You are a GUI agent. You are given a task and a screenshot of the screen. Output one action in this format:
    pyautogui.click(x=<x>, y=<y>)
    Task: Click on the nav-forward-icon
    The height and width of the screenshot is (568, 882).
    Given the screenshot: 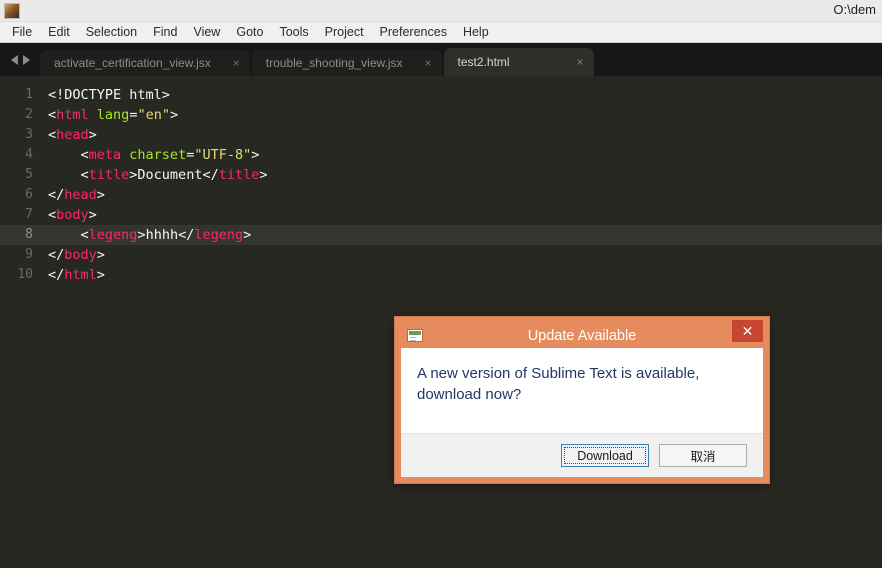 What is the action you would take?
    pyautogui.click(x=26, y=59)
    